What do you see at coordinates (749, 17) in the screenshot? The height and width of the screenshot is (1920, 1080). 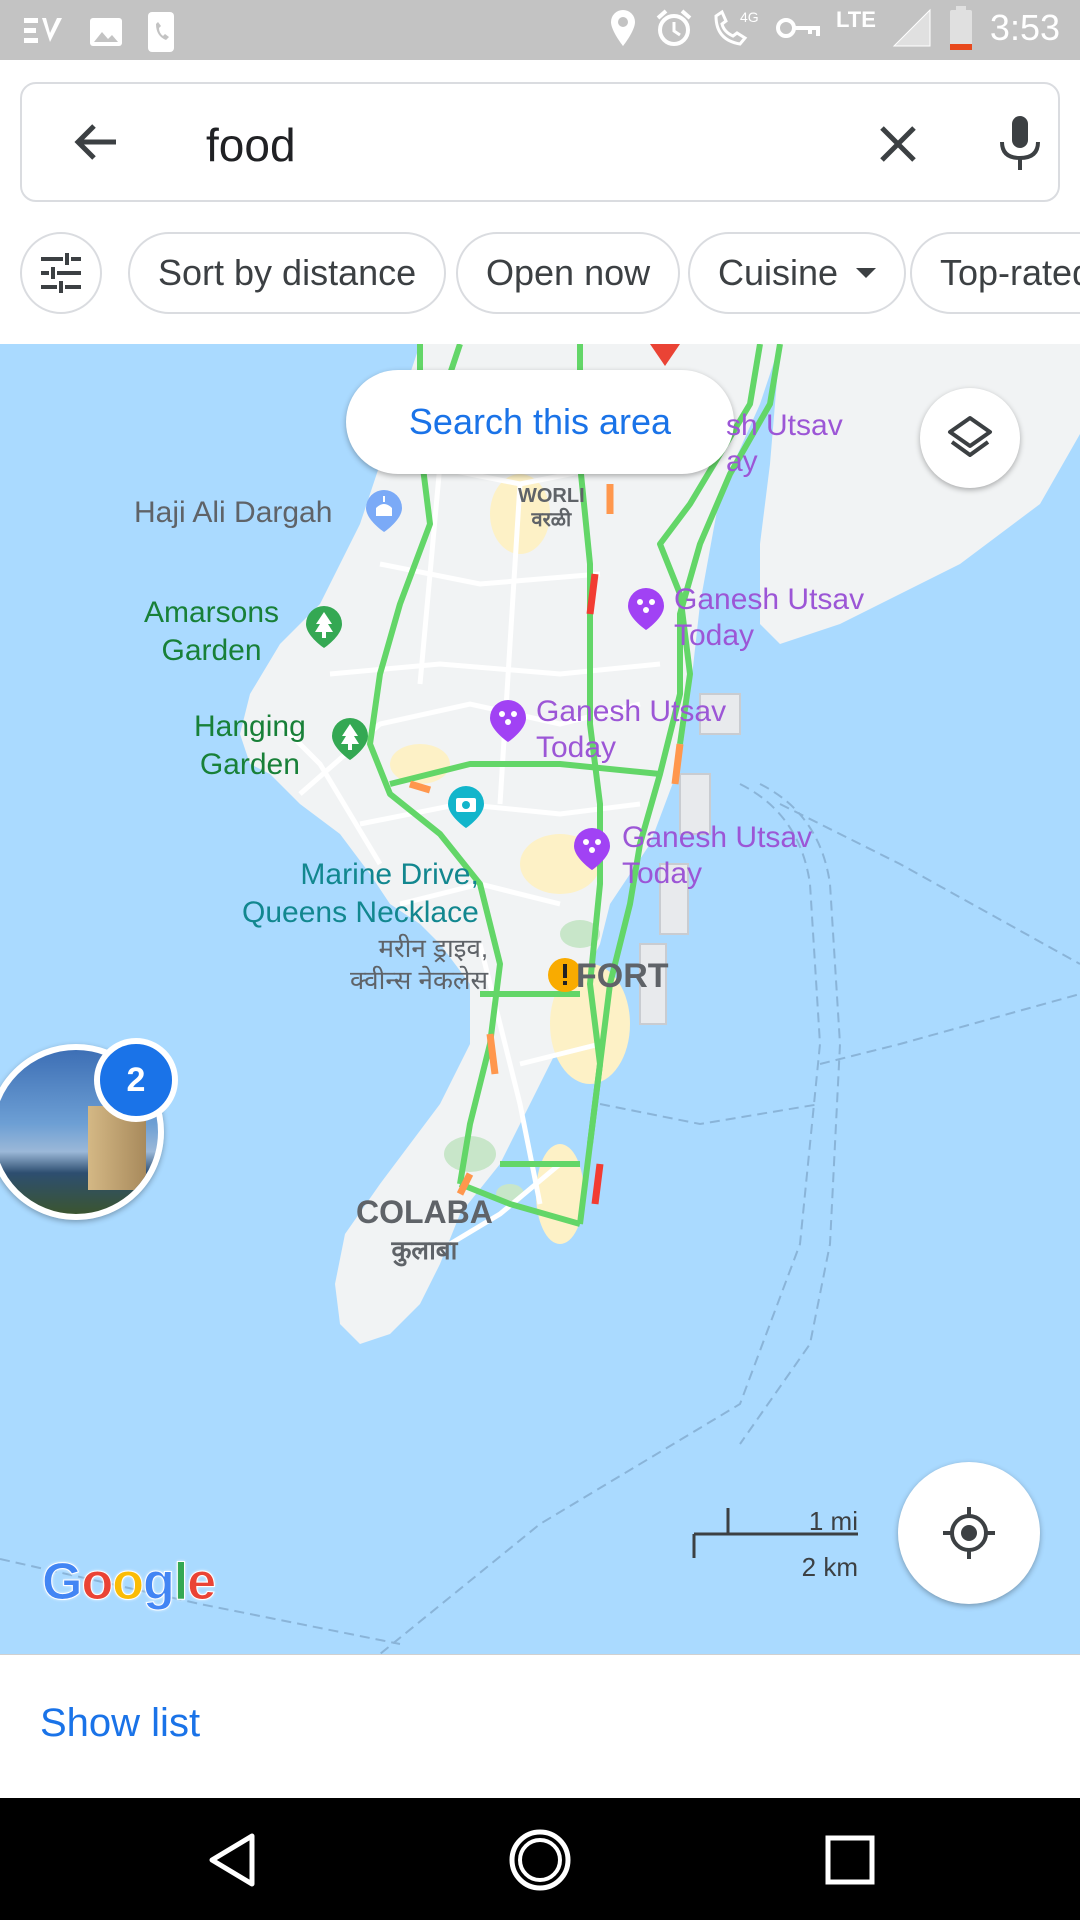 I see `svg-text: 4G` at bounding box center [749, 17].